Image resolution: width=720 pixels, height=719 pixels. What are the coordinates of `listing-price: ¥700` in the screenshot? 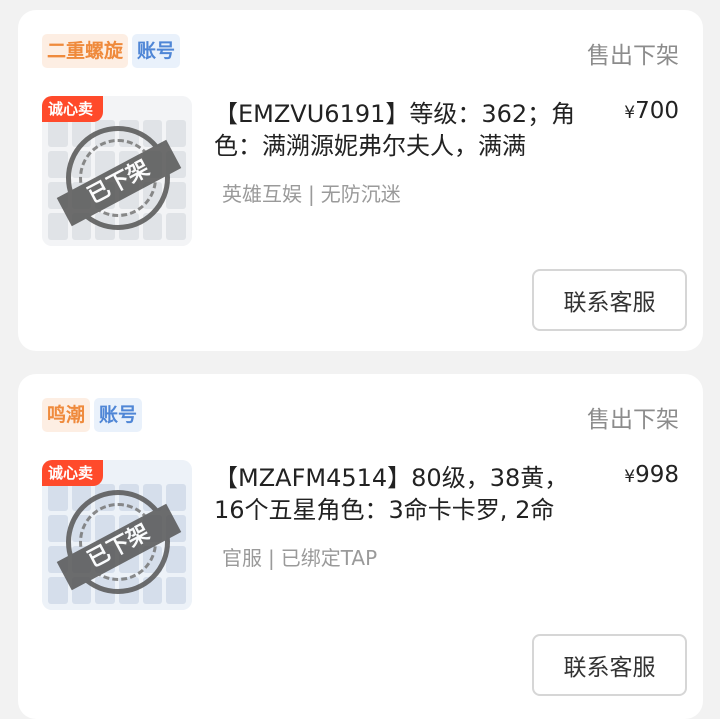 It's located at (651, 111).